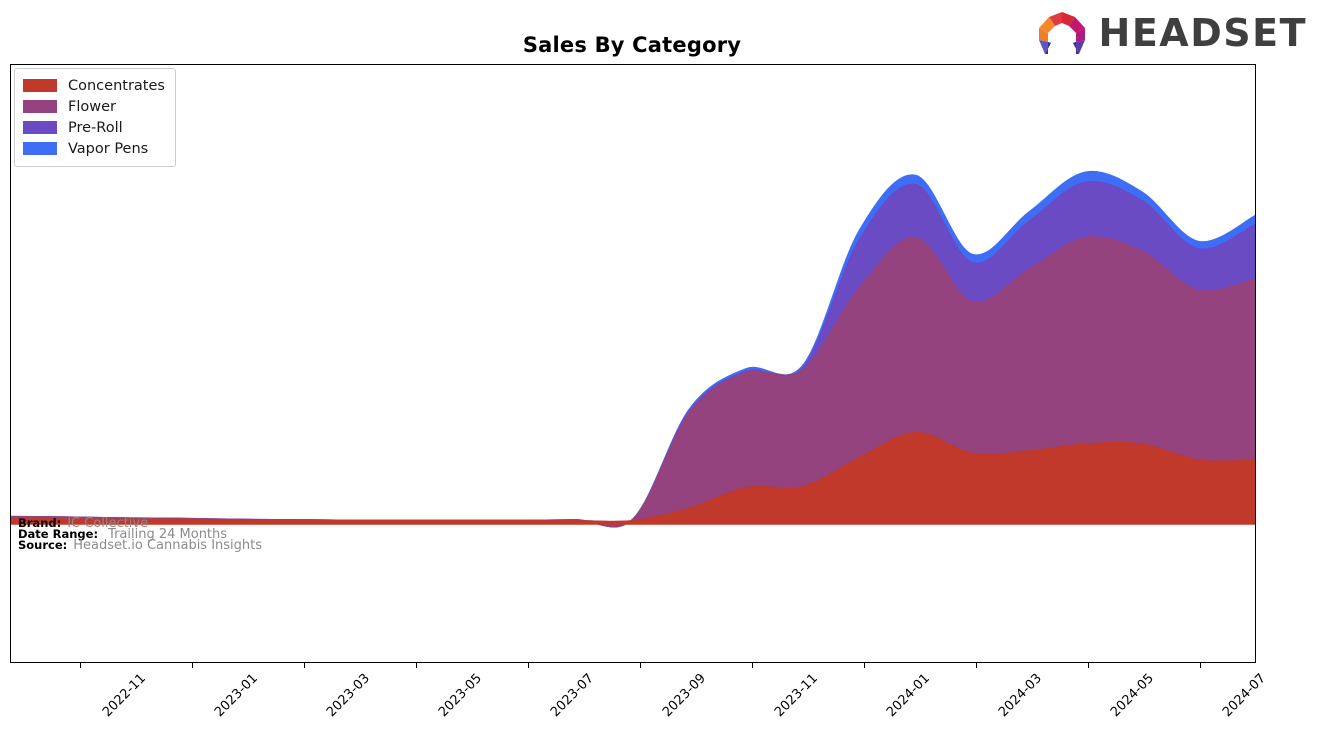 The height and width of the screenshot is (743, 1319). Describe the element at coordinates (348, 696) in the screenshot. I see `x-tick-label: 2023-03` at that location.